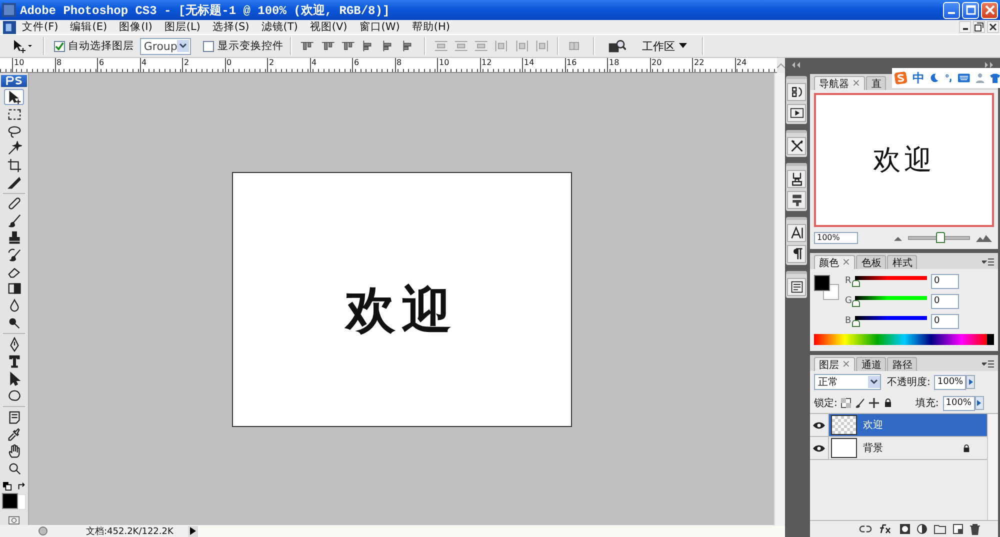  What do you see at coordinates (950, 382) in the screenshot?
I see `opacity-field: 100%` at bounding box center [950, 382].